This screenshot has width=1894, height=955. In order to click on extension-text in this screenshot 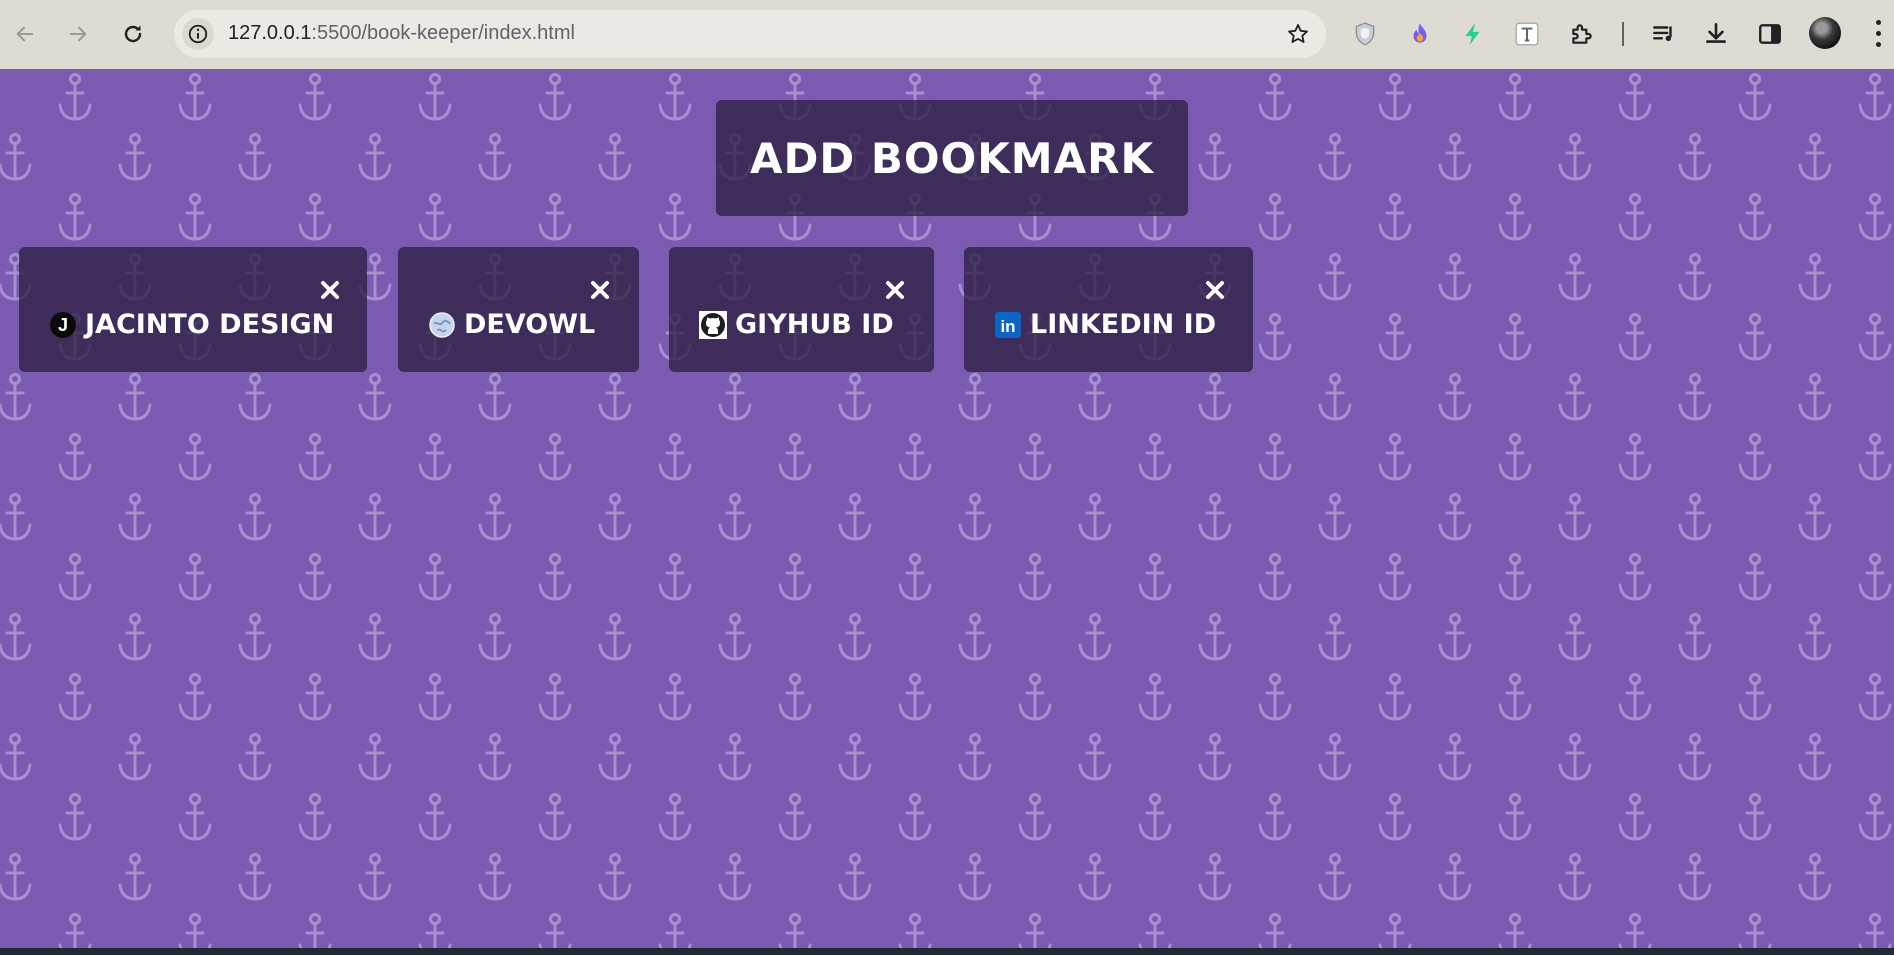, I will do `click(1527, 34)`.